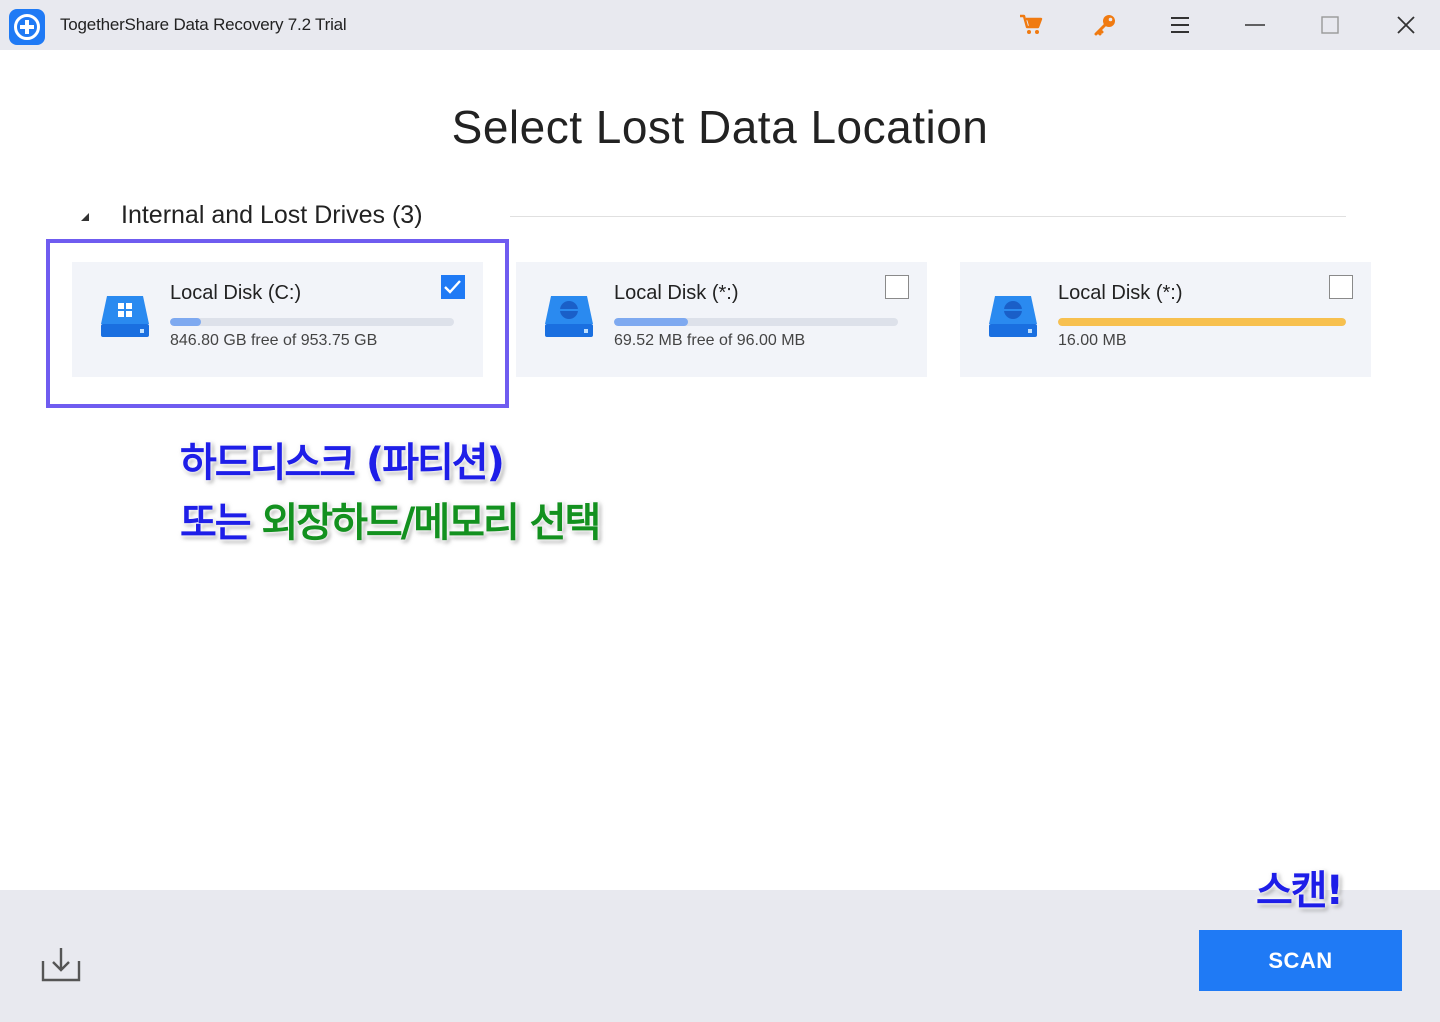  Describe the element at coordinates (272, 215) in the screenshot. I see `section-title: Internal and Lost Drives (3)` at that location.